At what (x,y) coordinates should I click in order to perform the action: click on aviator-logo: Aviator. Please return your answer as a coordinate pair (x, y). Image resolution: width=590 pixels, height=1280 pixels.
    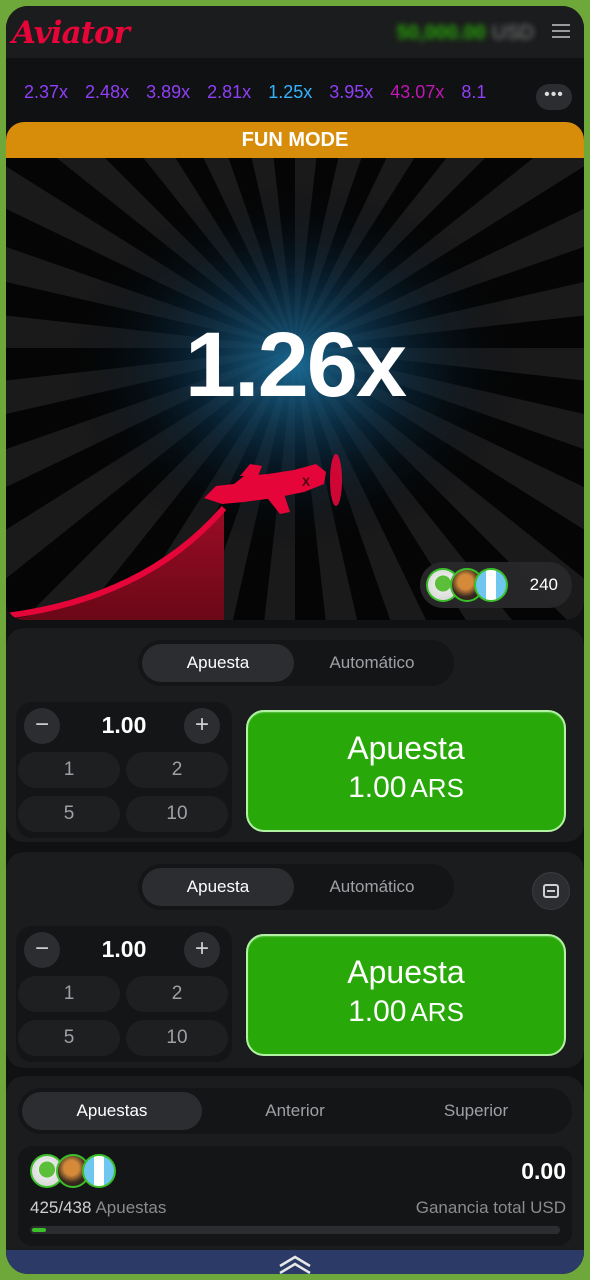
    Looking at the image, I should click on (71, 33).